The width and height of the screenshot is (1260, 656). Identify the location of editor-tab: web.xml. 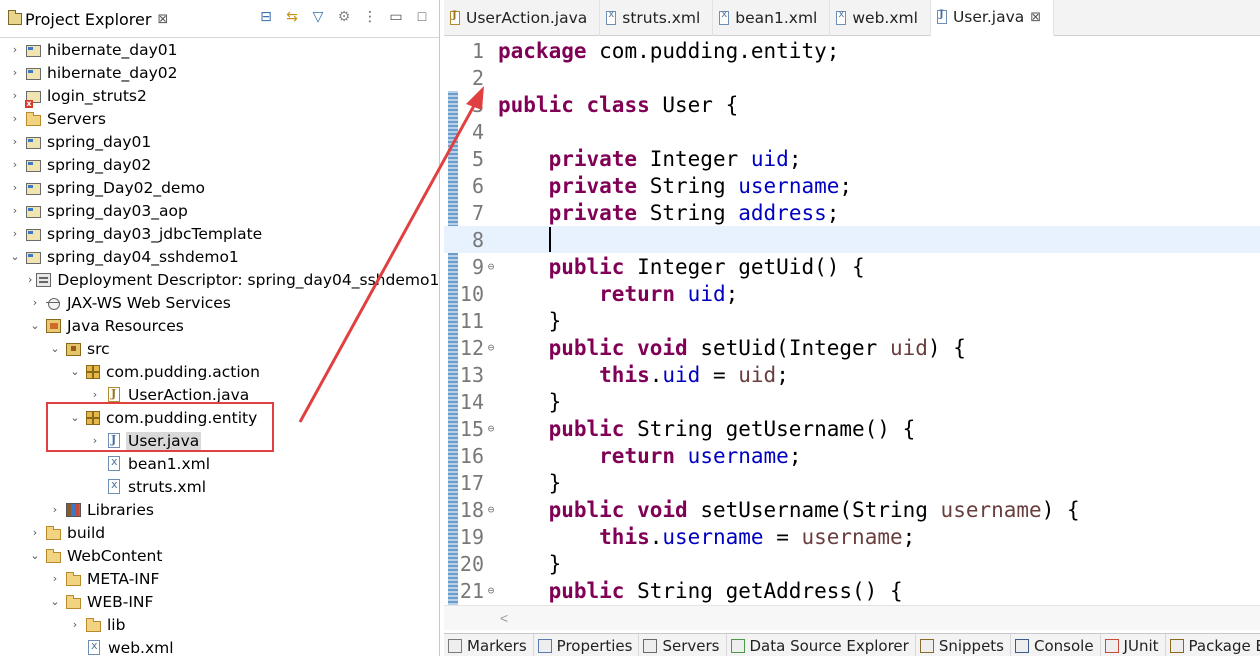
(880, 18).